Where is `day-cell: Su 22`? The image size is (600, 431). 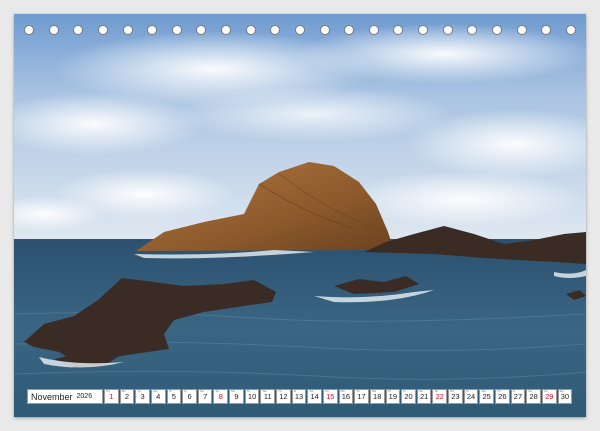 day-cell: Su 22 is located at coordinates (440, 396).